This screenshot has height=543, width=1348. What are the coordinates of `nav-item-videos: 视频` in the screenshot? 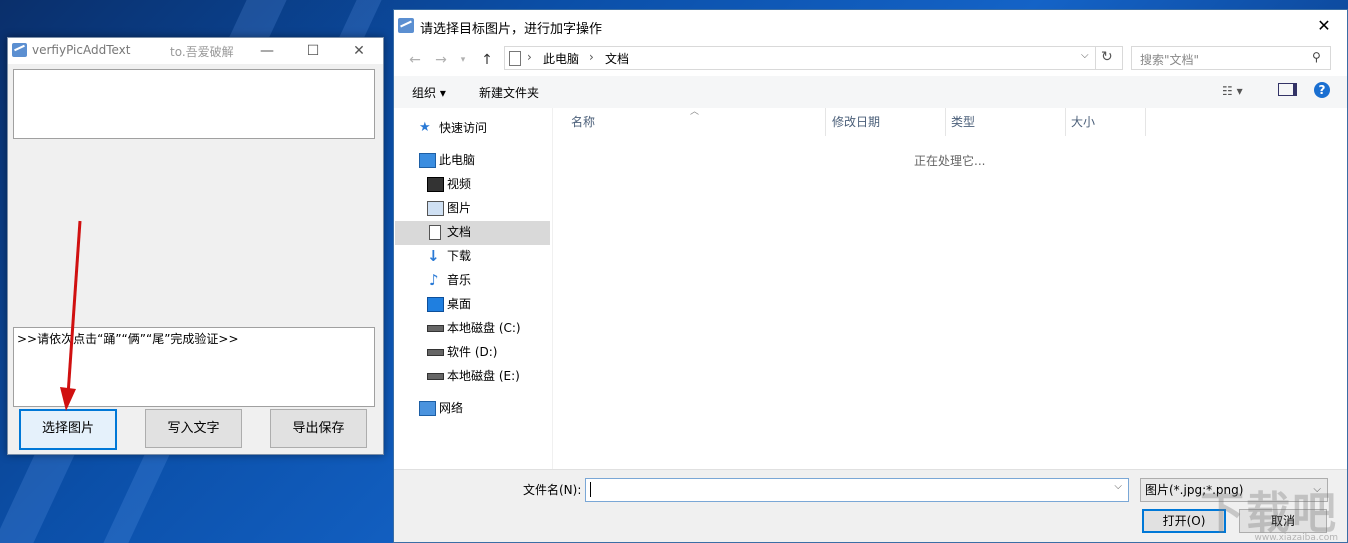 It's located at (449, 184).